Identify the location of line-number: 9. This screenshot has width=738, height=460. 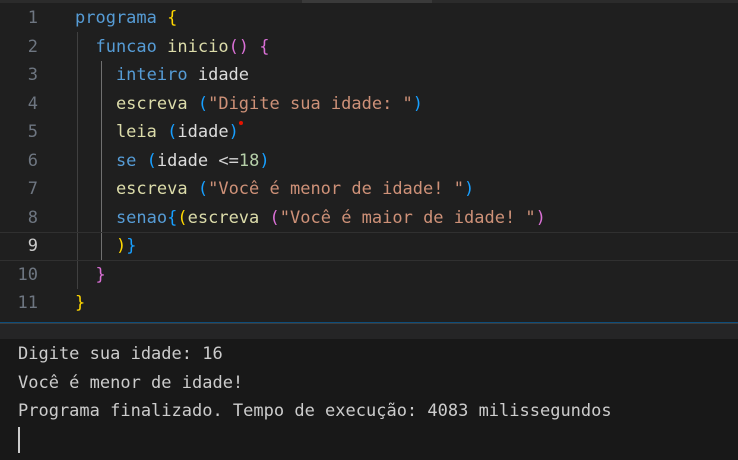
(32, 246).